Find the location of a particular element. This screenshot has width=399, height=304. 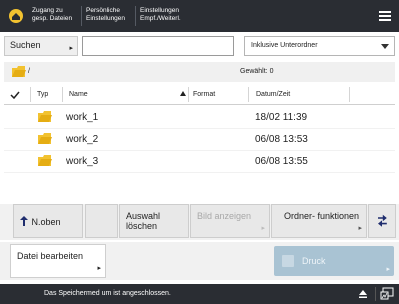

scope-select-value: Inklusive Unterordner is located at coordinates (284, 45).